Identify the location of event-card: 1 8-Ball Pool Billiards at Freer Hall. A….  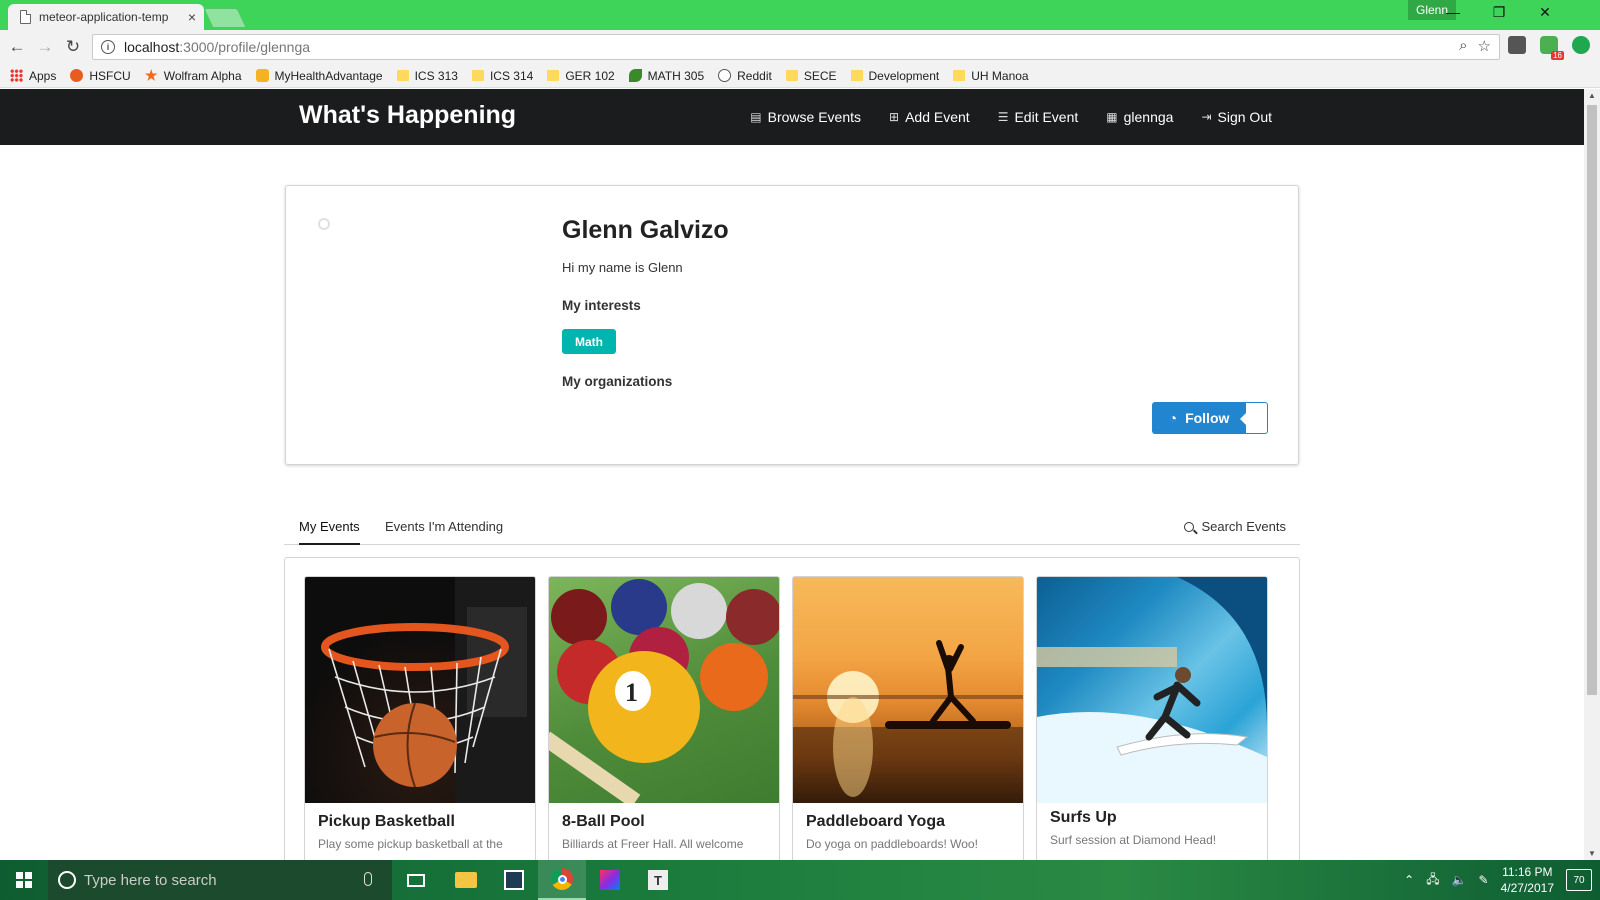
(664, 718).